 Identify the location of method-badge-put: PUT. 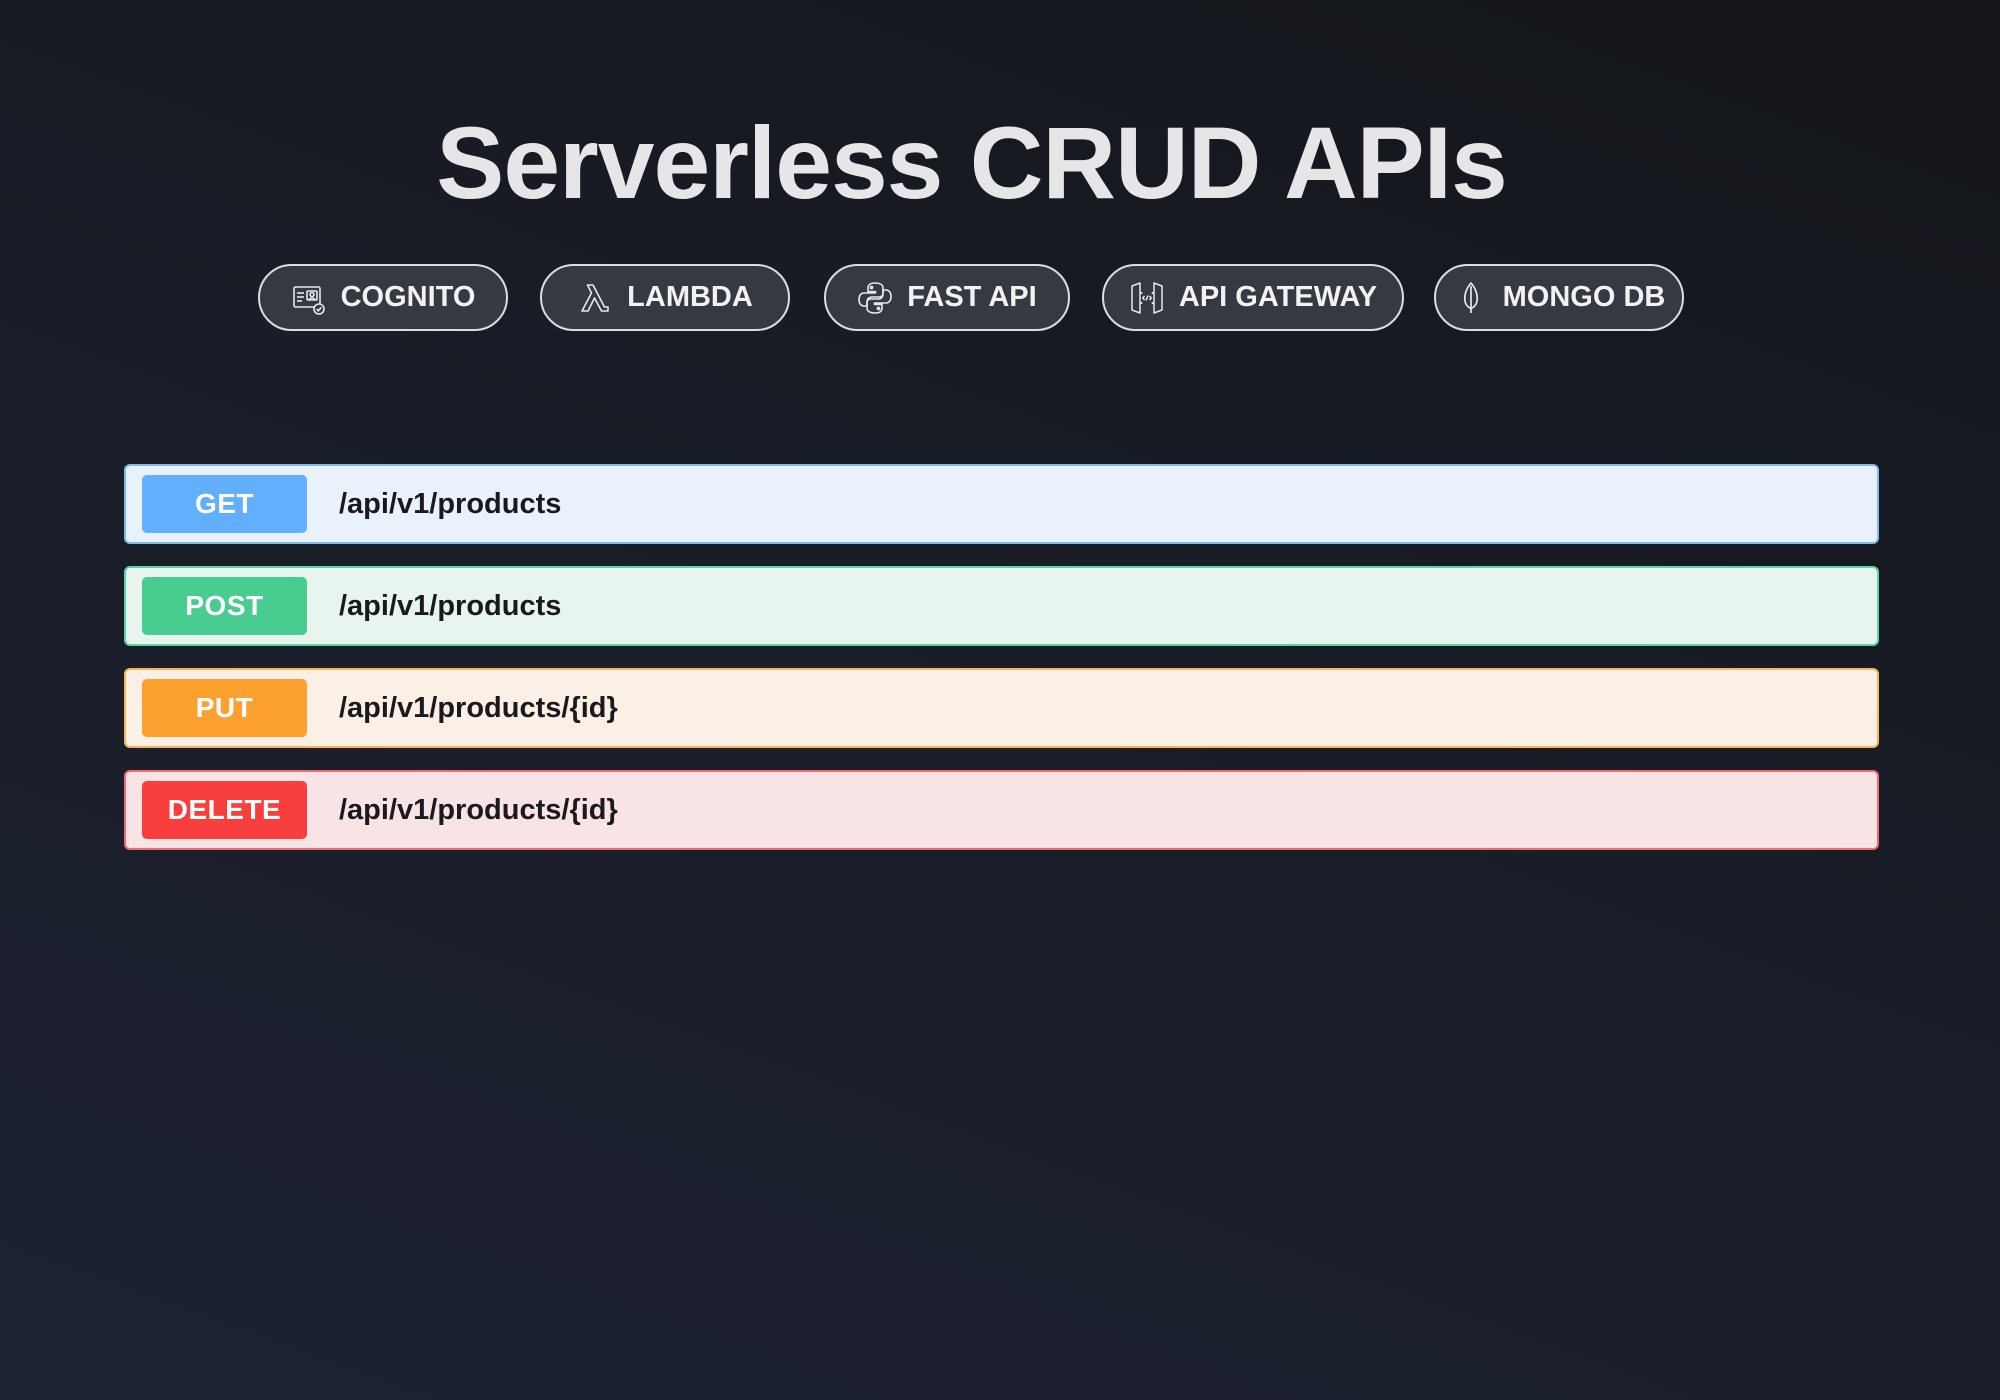
(224, 708).